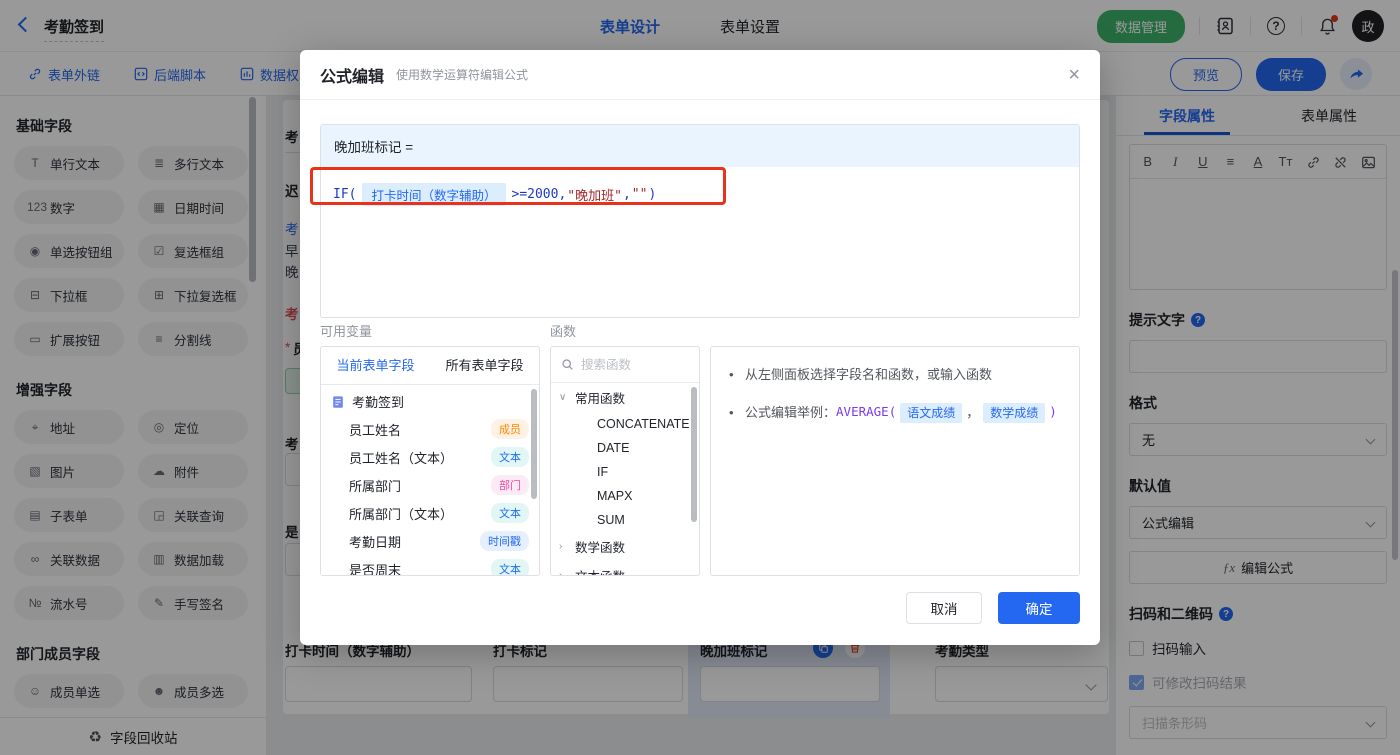 The image size is (1400, 755). I want to click on formula-token: "", so click(639, 194).